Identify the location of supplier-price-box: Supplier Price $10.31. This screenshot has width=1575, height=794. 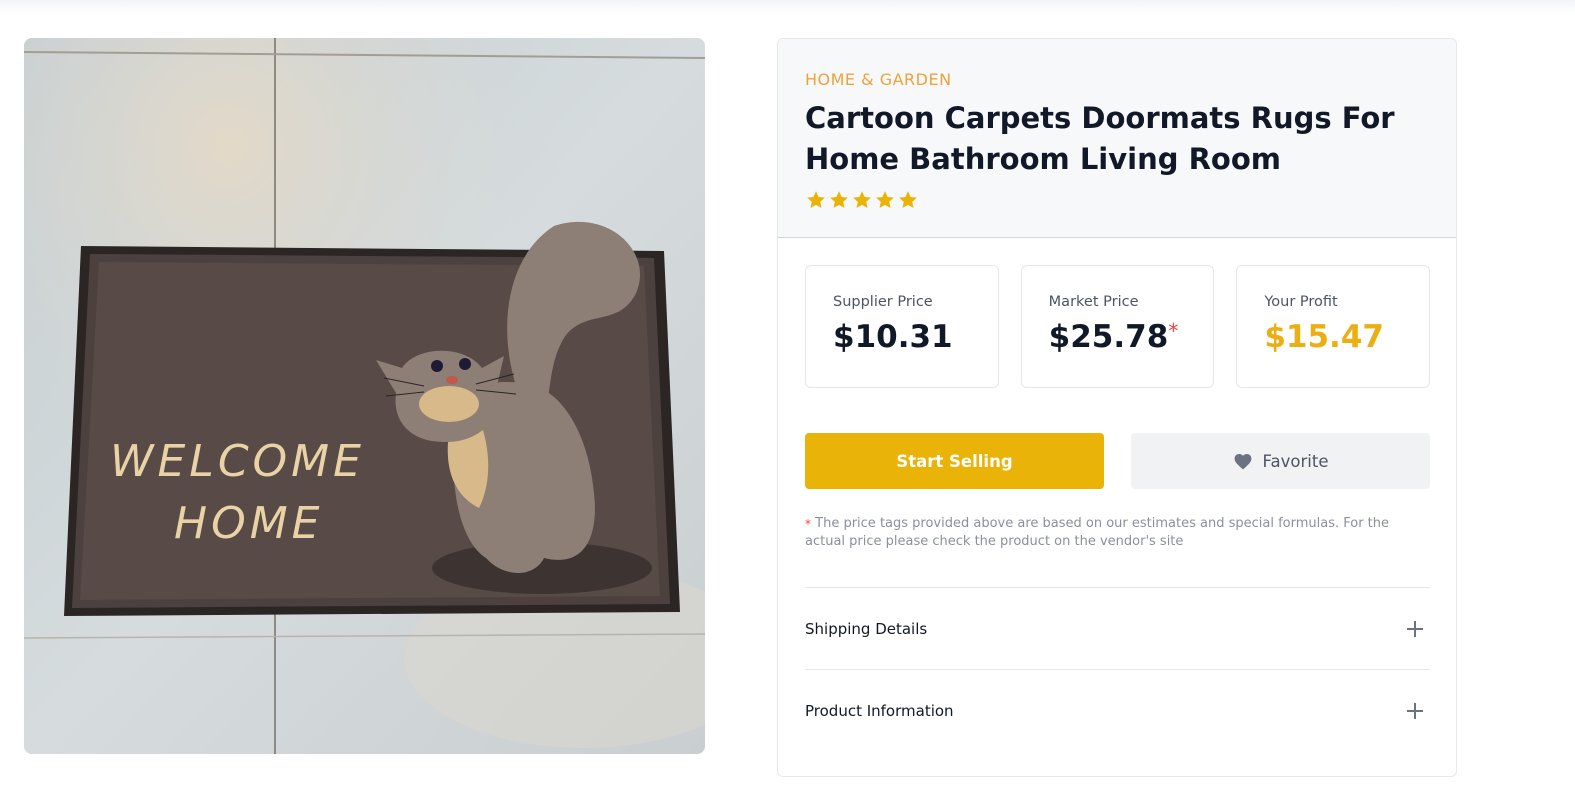
(902, 326).